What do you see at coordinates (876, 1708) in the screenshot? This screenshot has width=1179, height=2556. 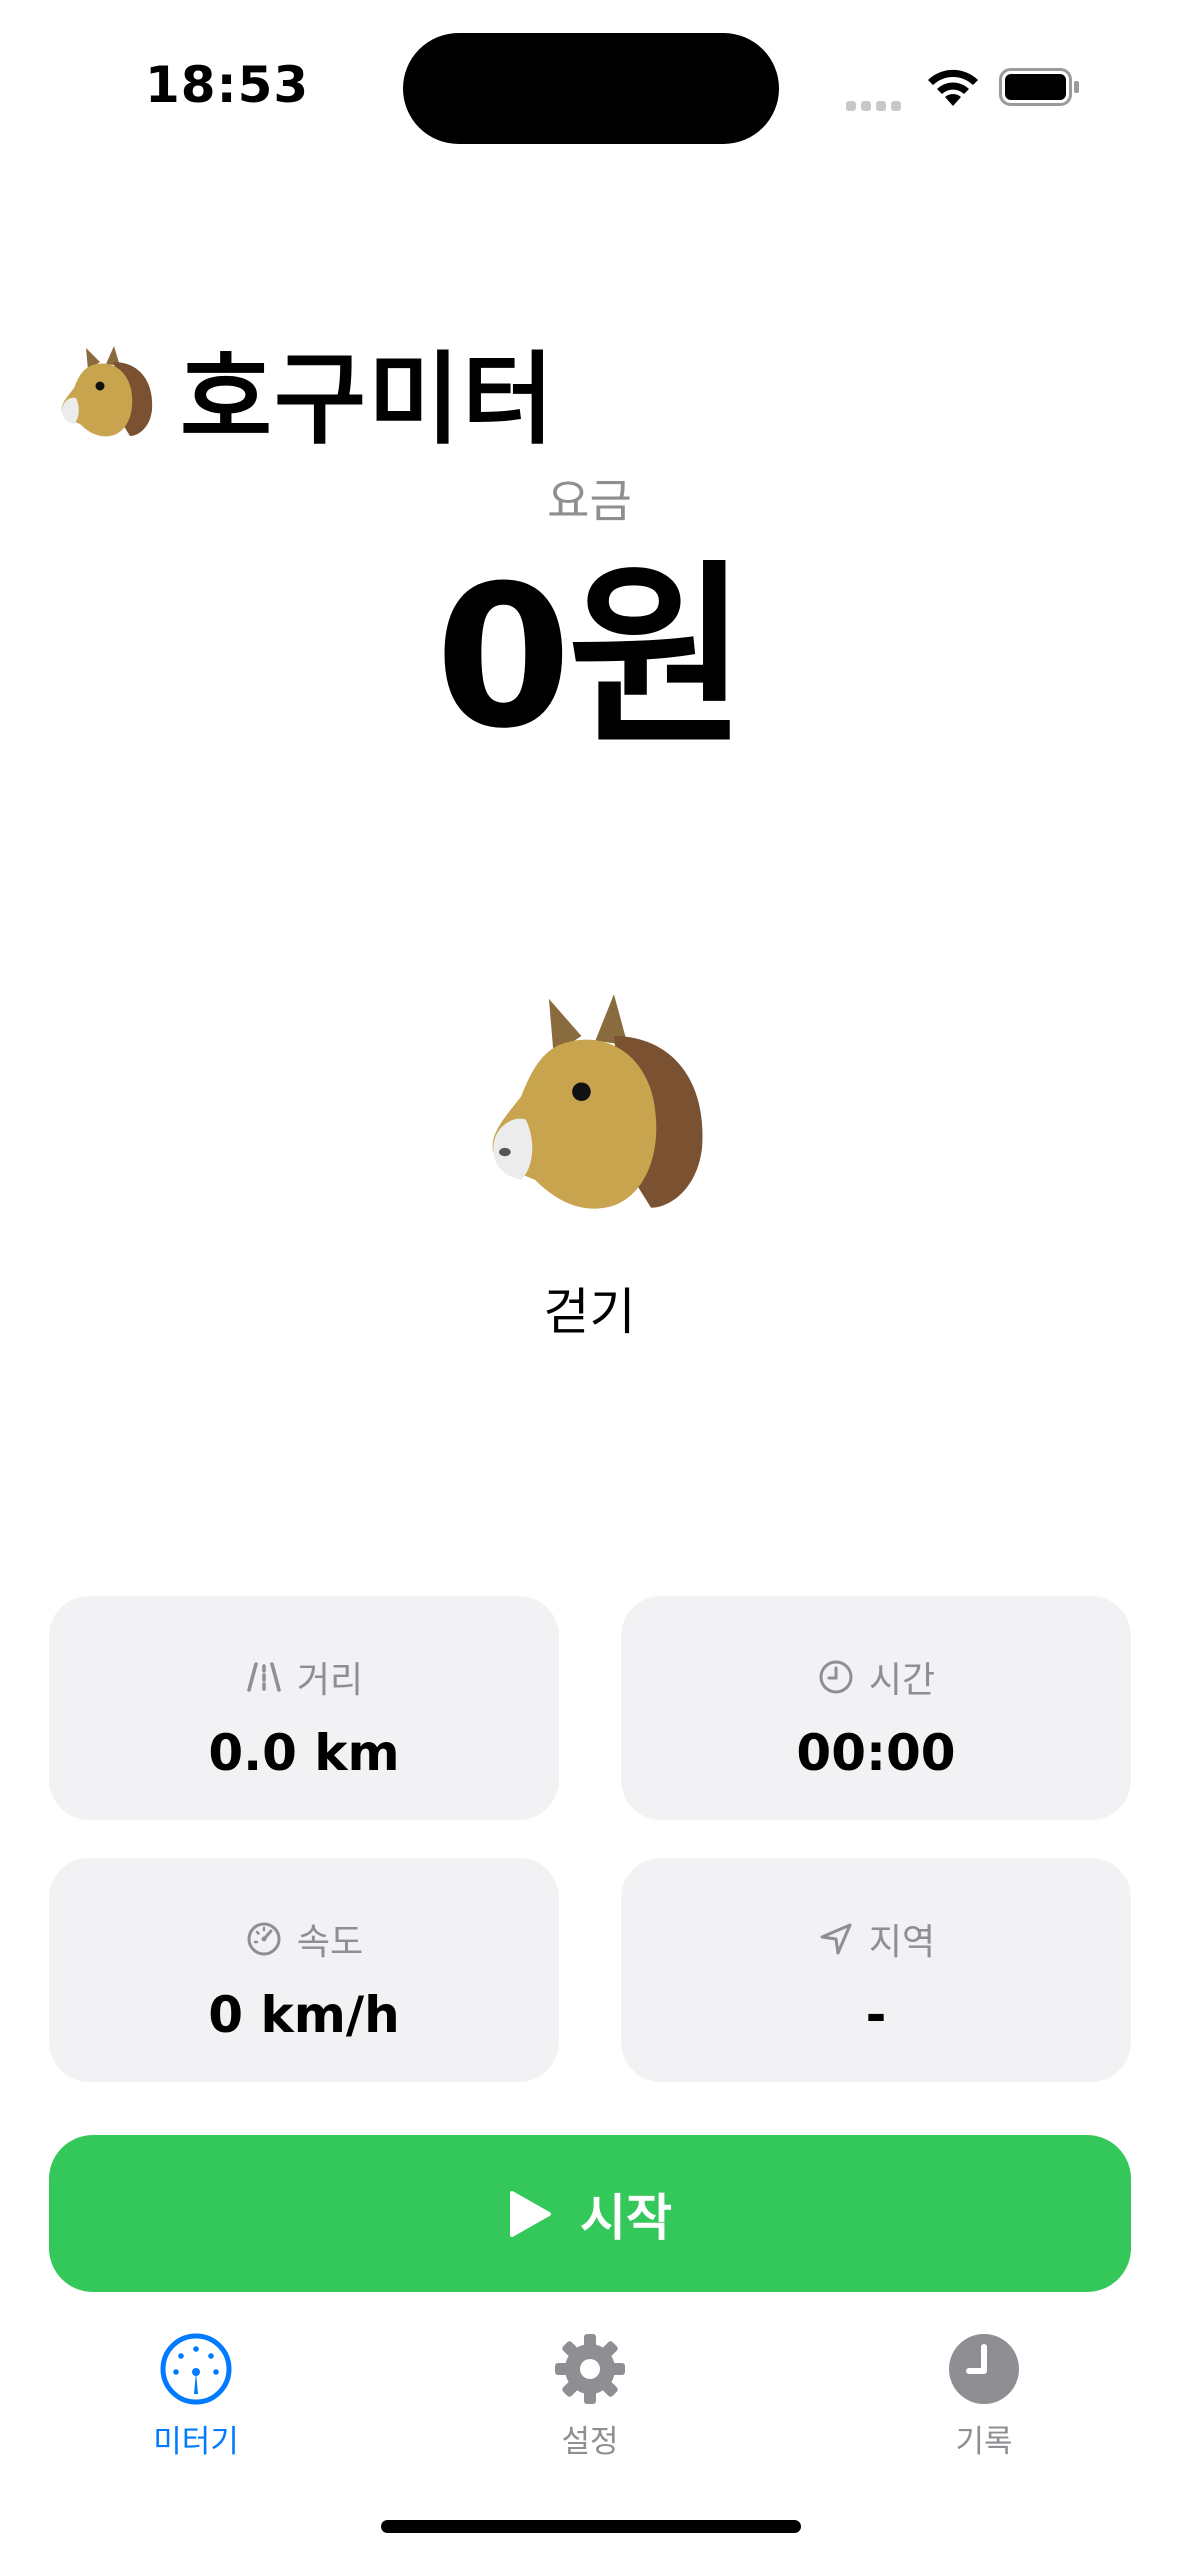 I see `stat-card-time: 시간 00:00` at bounding box center [876, 1708].